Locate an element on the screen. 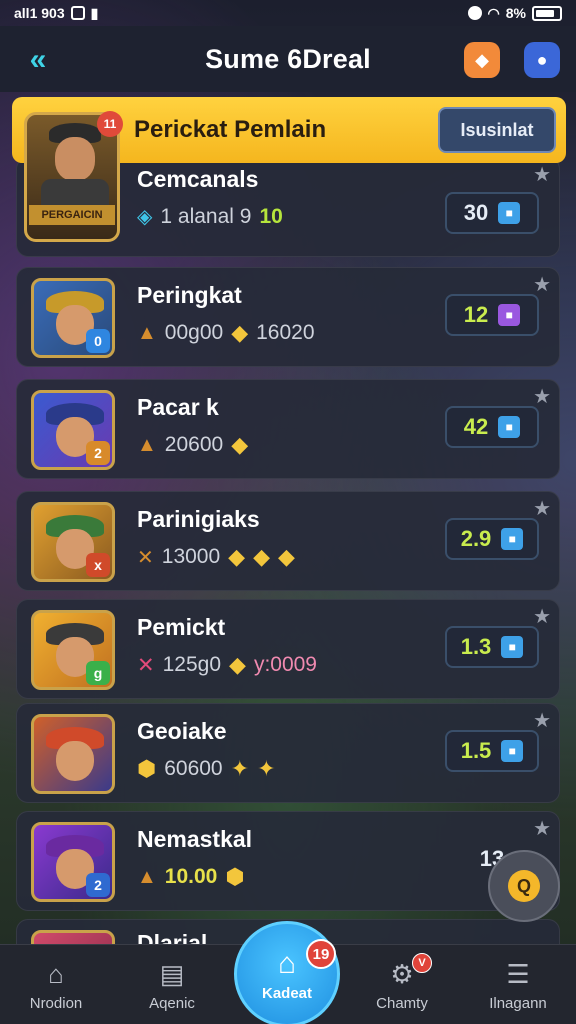 This screenshot has width=576, height=1024. stat-value: 13000 is located at coordinates (191, 556).